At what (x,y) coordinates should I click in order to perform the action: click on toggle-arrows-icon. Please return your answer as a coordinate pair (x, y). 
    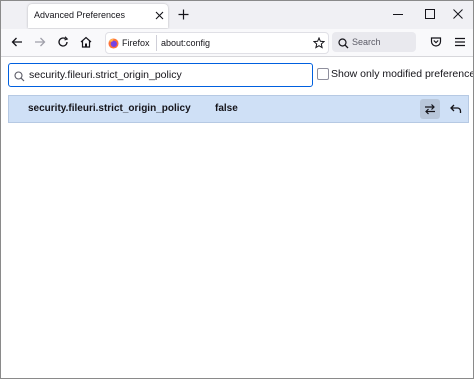
    Looking at the image, I should click on (430, 109).